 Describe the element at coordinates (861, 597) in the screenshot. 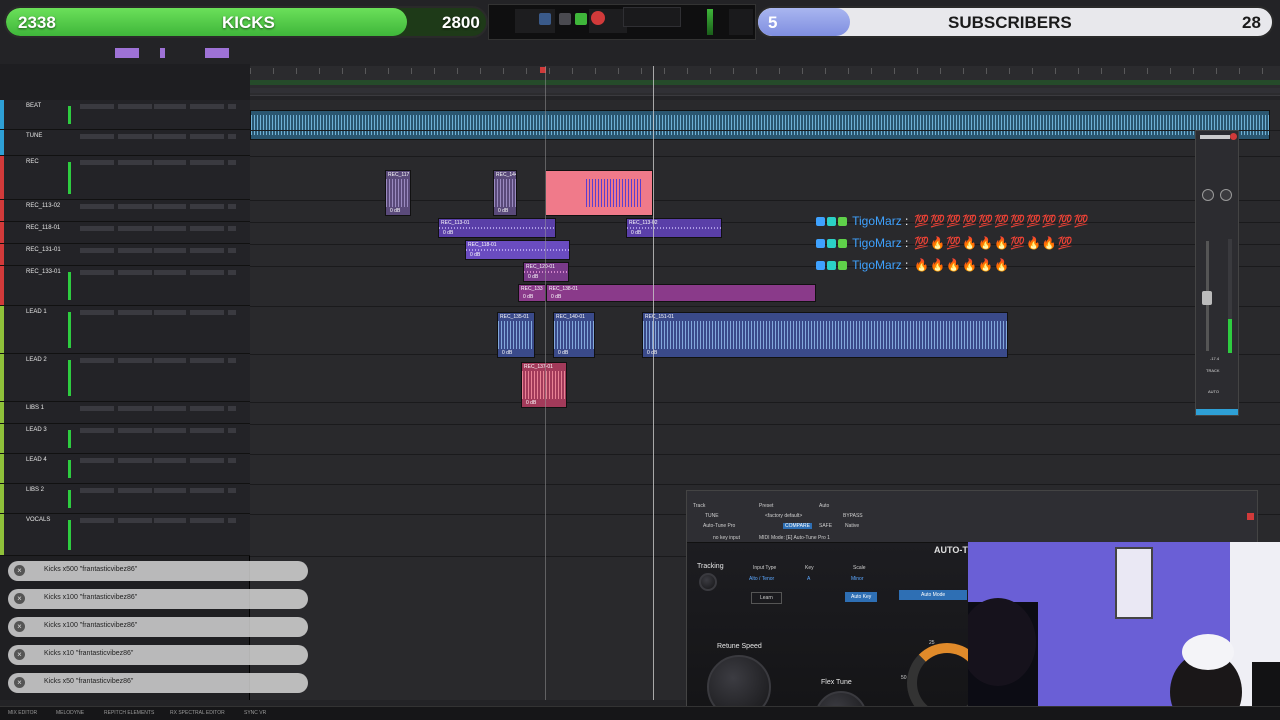

I see `auto-key-button: Auto Key` at that location.